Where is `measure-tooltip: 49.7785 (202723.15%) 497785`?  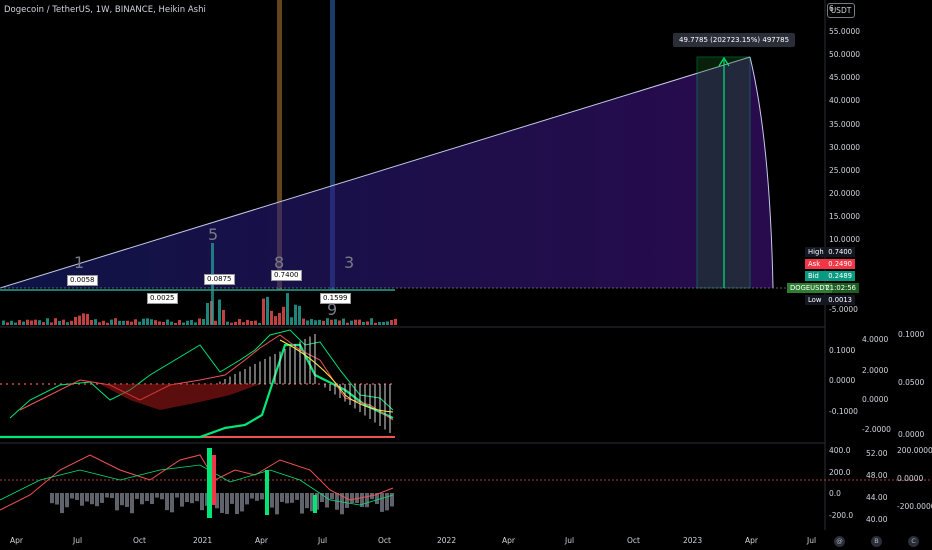
measure-tooltip: 49.7785 (202723.15%) 497785 is located at coordinates (734, 40).